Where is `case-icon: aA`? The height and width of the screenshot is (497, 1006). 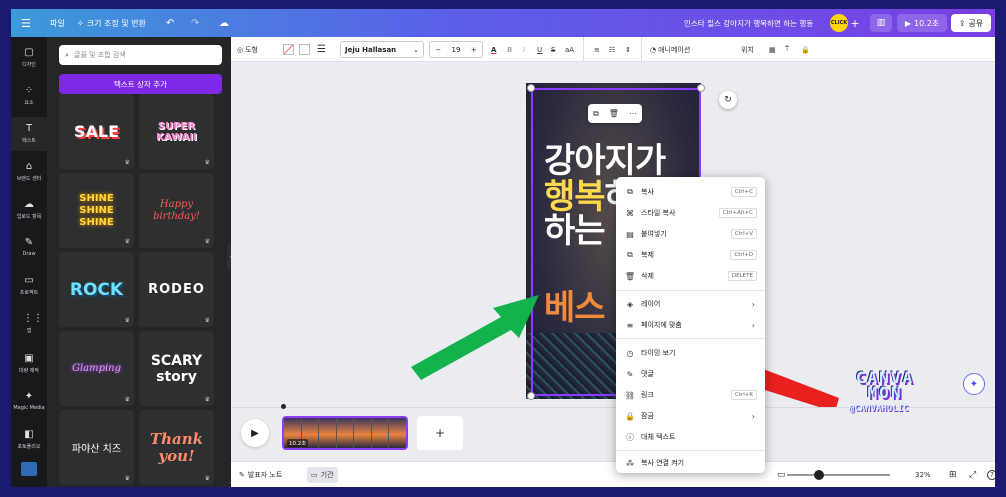
case-icon: aA is located at coordinates (569, 49).